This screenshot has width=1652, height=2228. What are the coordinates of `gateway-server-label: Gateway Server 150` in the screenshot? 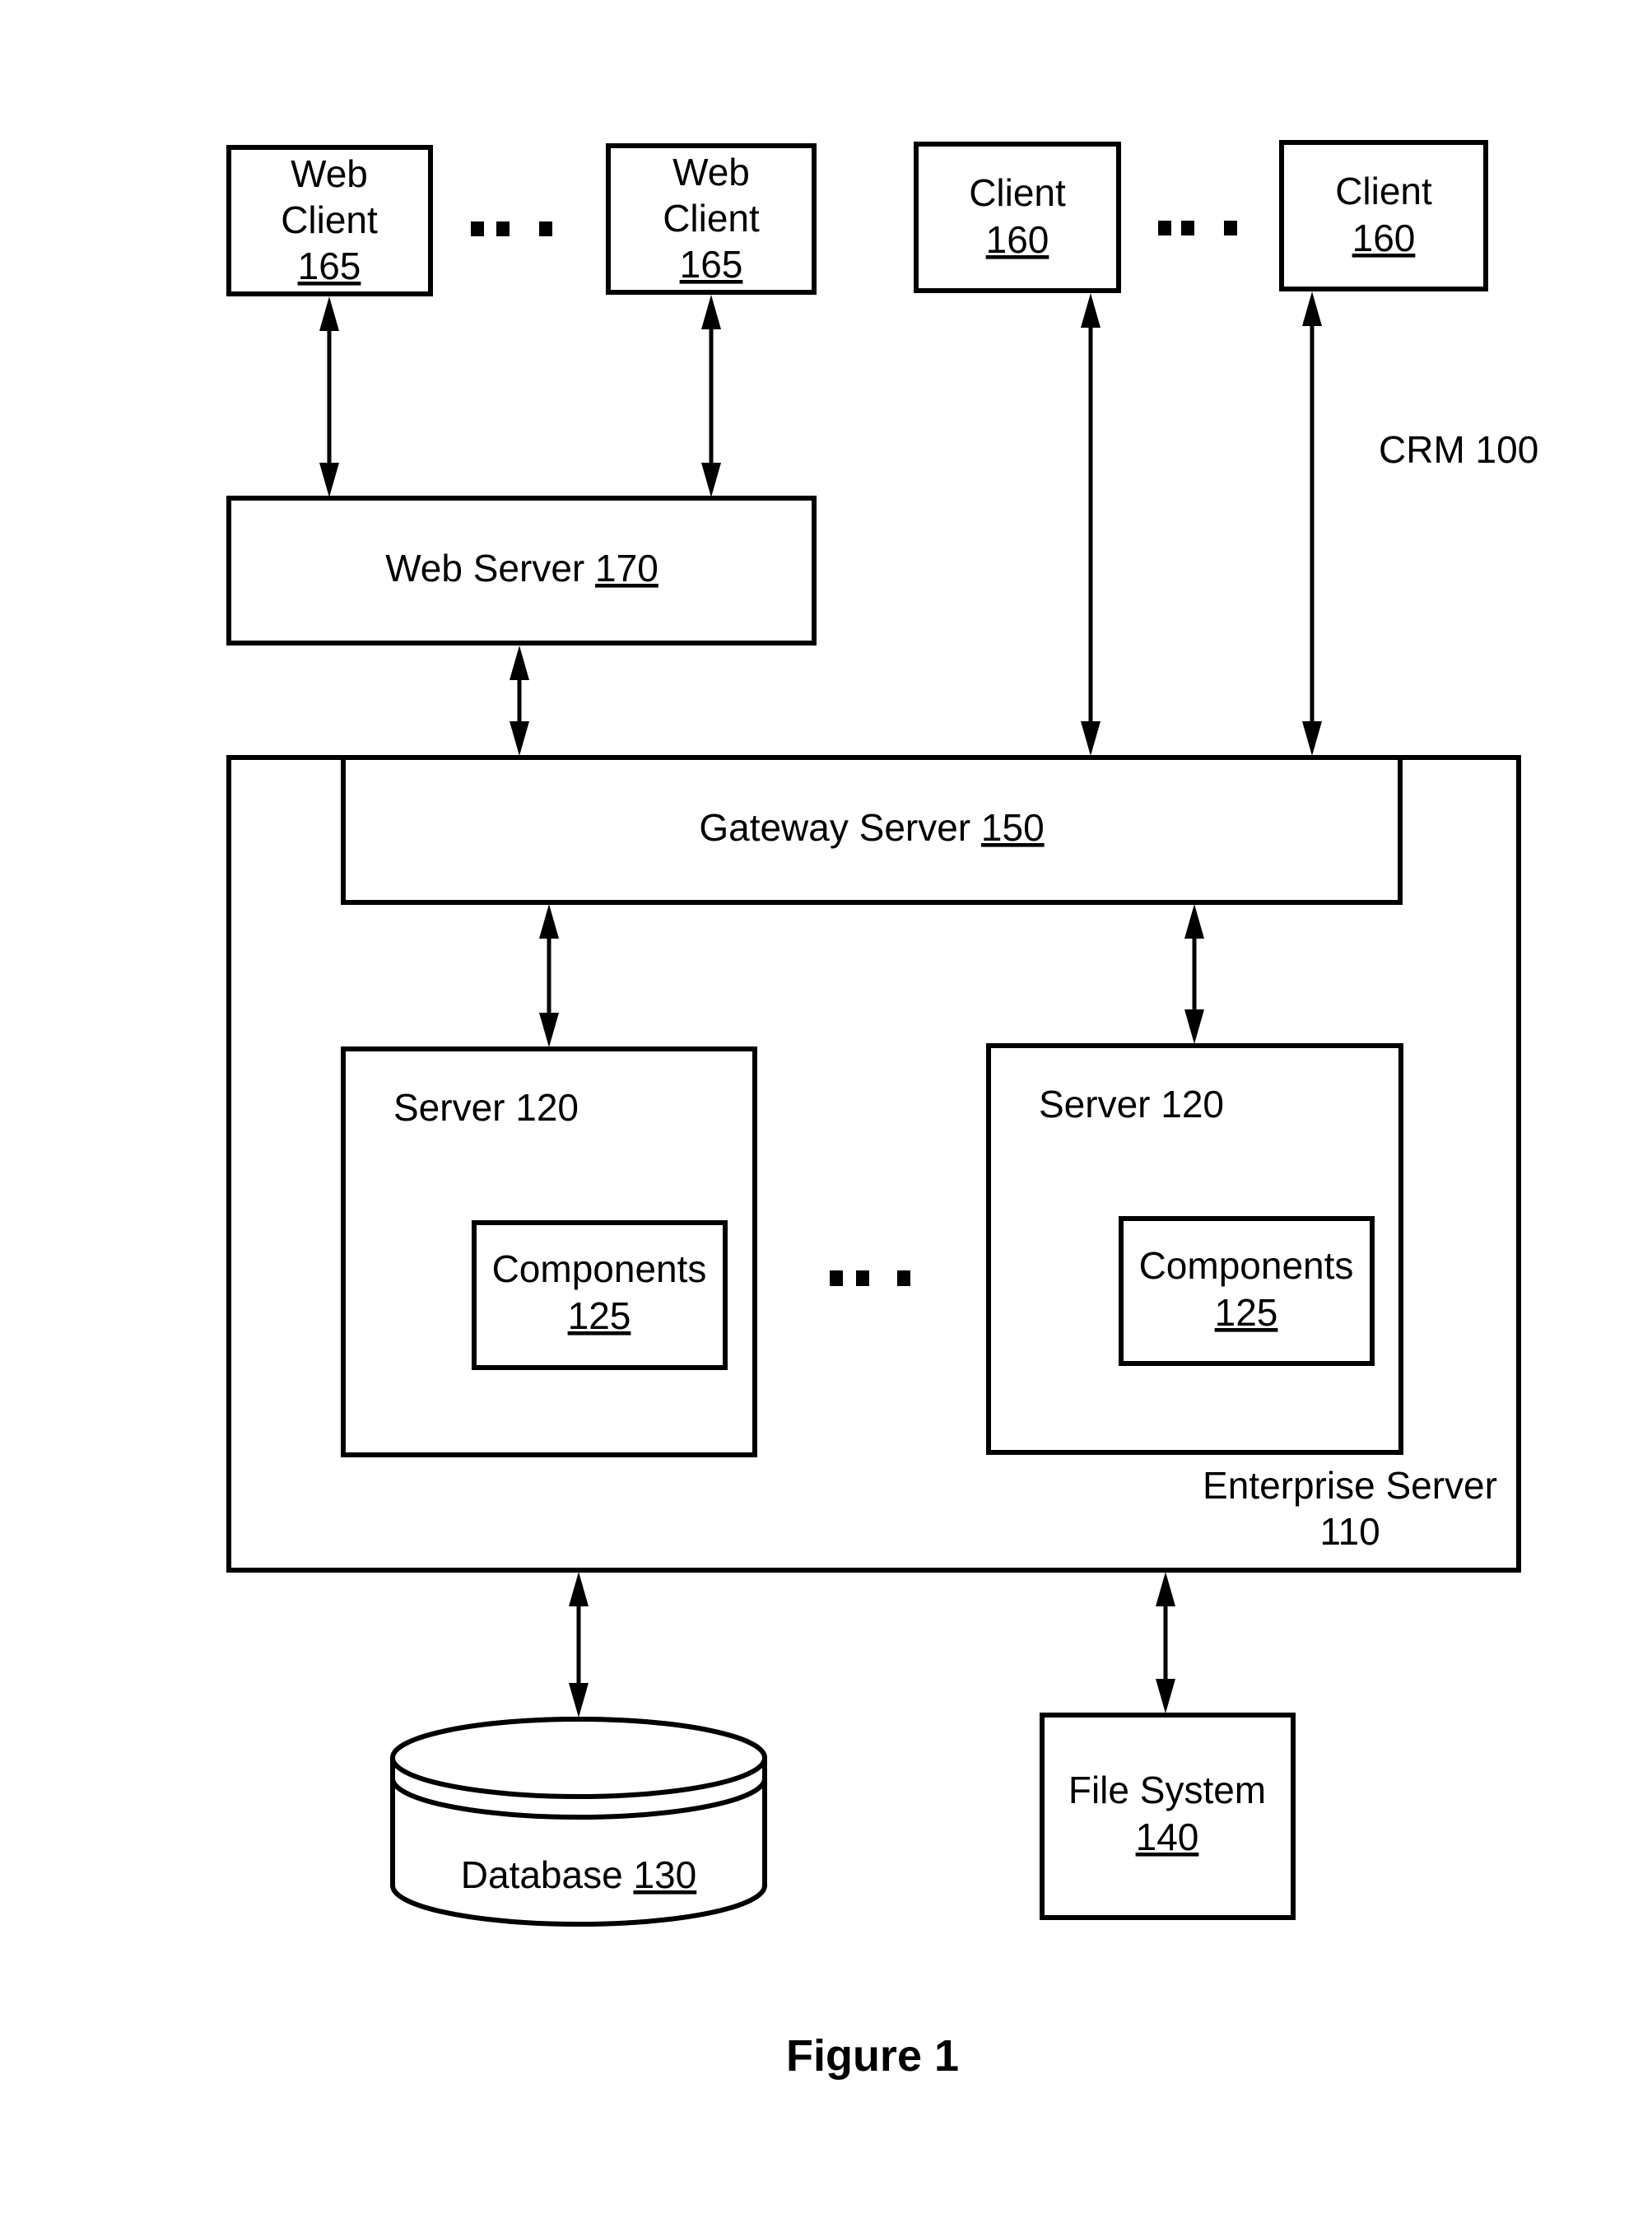 It's located at (871, 827).